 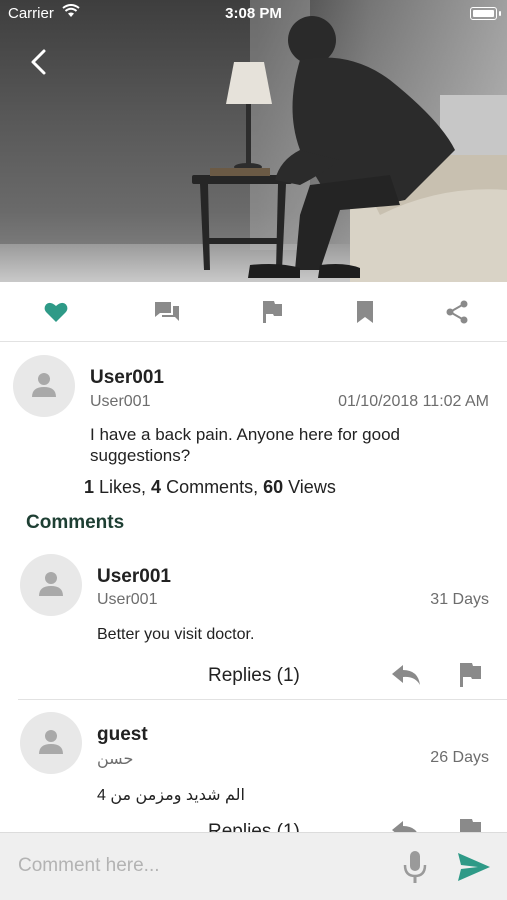 I want to click on post-avatar, so click(x=44, y=386).